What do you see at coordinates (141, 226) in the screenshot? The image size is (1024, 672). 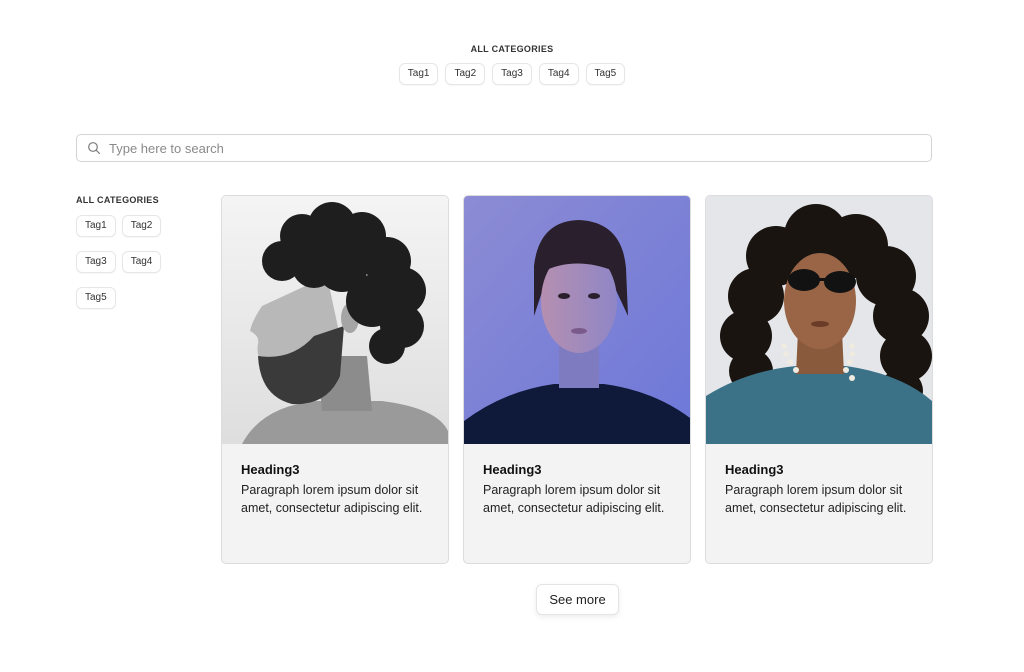 I see `side-tag-2: Tag2` at bounding box center [141, 226].